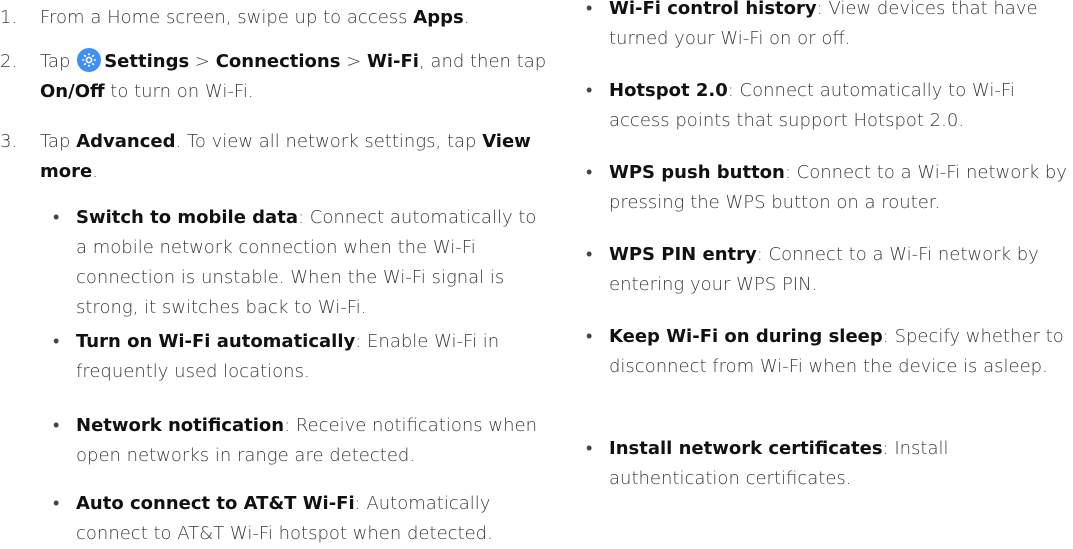 This screenshot has height=549, width=1073. I want to click on bullet-term: Install network certificates, so click(746, 448).